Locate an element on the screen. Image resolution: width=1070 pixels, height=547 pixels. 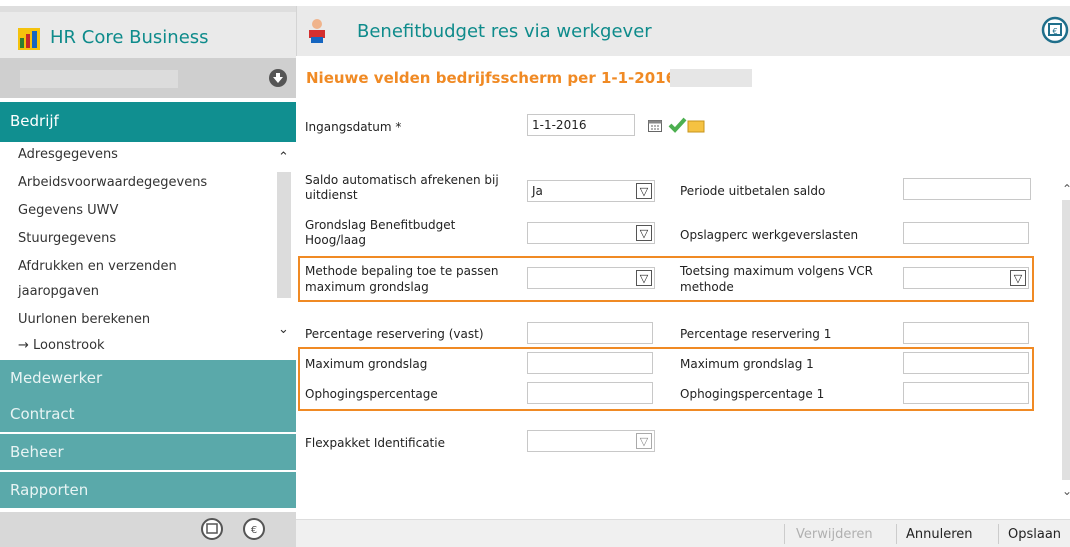
save-button: Opslaan is located at coordinates (1034, 534).